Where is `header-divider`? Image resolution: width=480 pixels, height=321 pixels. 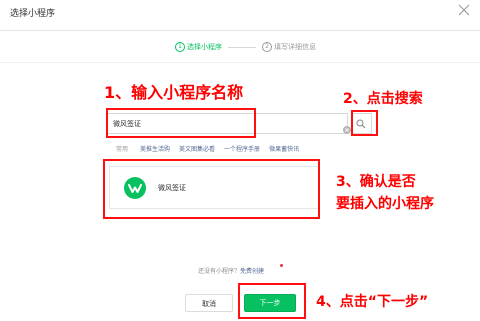 header-divider is located at coordinates (240, 30).